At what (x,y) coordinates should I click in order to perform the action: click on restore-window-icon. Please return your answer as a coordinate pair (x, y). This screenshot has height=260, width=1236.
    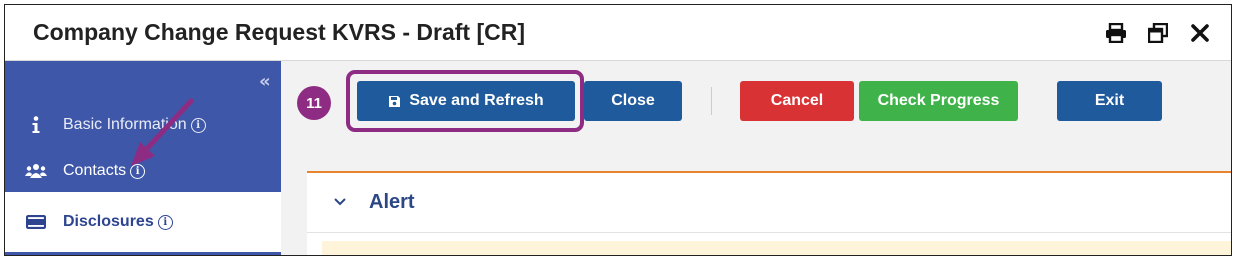
    Looking at the image, I should click on (1158, 33).